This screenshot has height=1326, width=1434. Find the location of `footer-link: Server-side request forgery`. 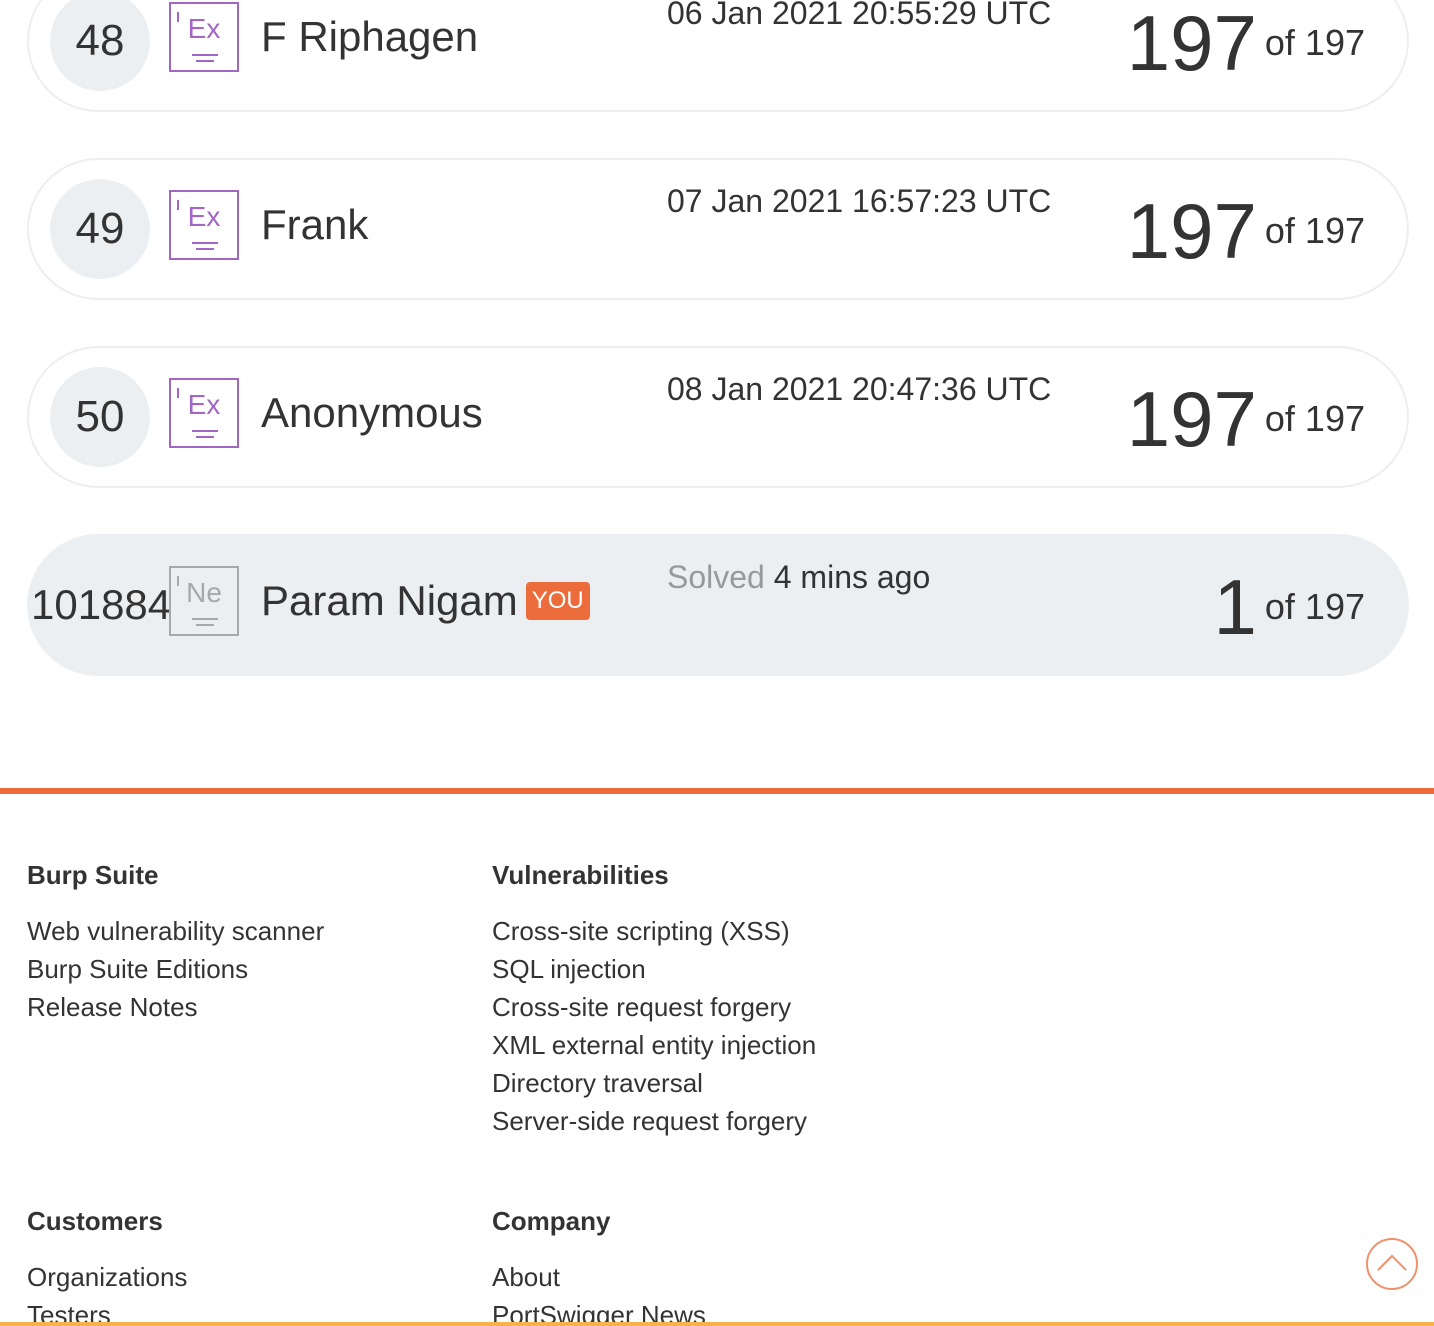

footer-link: Server-side request forgery is located at coordinates (702, 1121).